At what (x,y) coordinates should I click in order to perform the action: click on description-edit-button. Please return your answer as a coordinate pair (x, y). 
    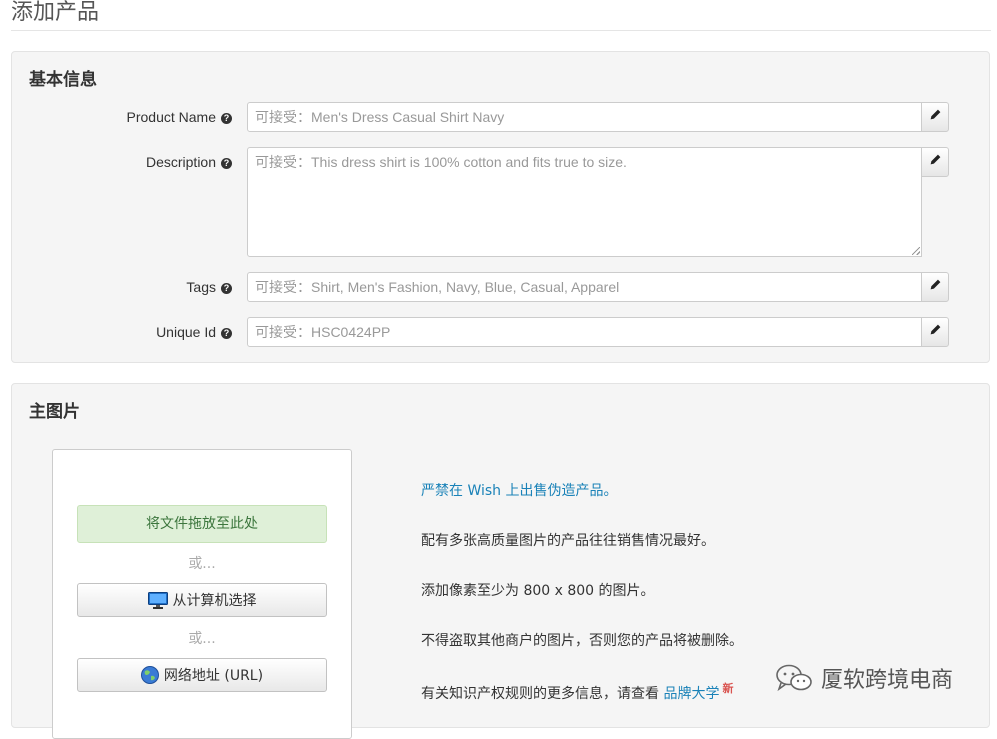
    Looking at the image, I should click on (935, 162).